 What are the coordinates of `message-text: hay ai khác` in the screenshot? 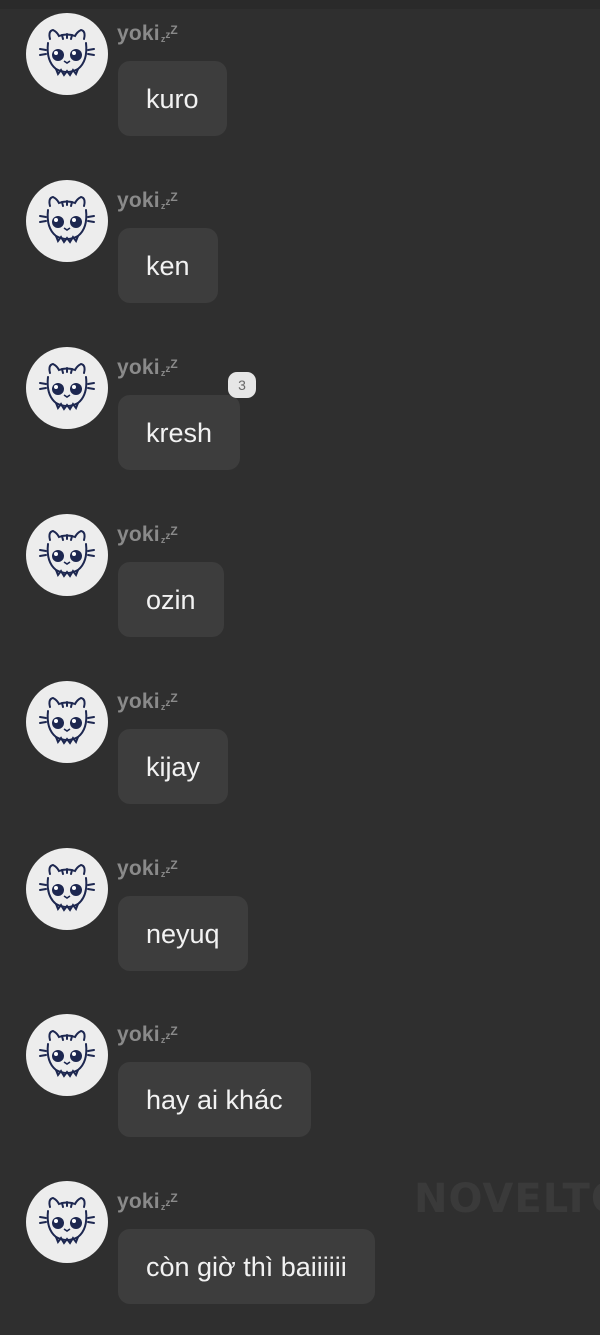 It's located at (214, 1099).